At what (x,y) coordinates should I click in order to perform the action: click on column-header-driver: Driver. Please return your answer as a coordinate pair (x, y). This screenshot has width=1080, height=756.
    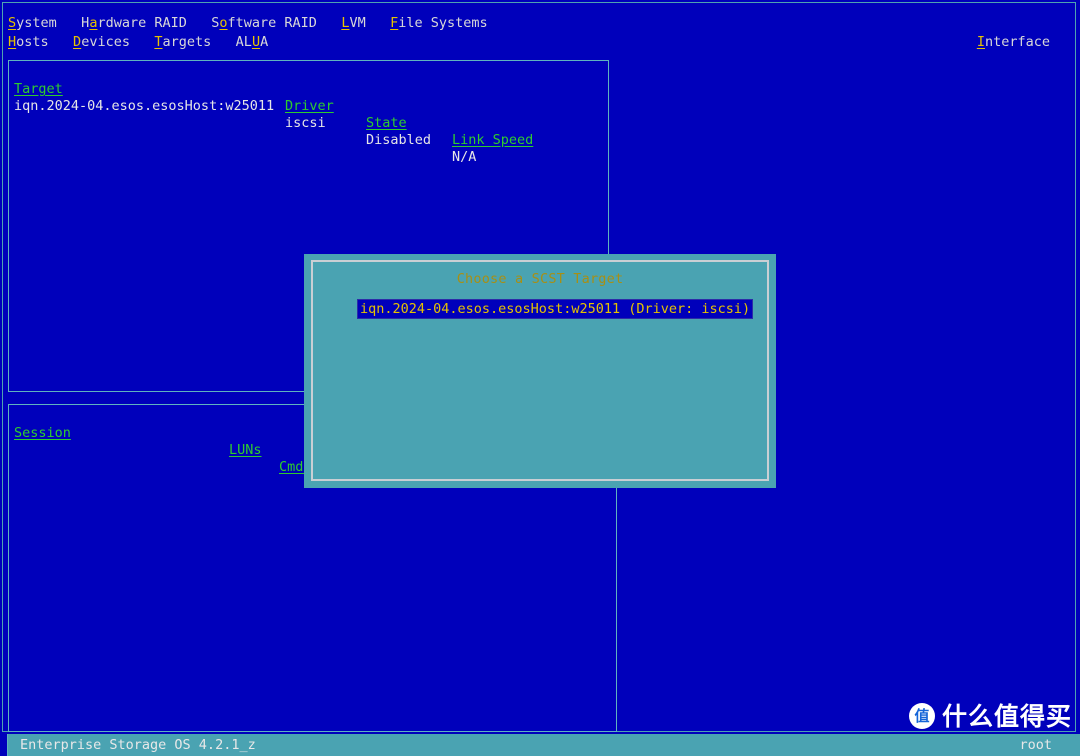
    Looking at the image, I should click on (309, 106).